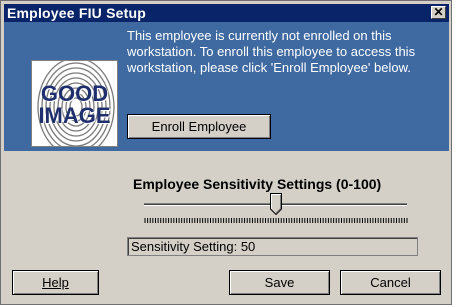 This screenshot has height=307, width=456. Describe the element at coordinates (276, 220) in the screenshot. I see `slider-ticks` at that location.